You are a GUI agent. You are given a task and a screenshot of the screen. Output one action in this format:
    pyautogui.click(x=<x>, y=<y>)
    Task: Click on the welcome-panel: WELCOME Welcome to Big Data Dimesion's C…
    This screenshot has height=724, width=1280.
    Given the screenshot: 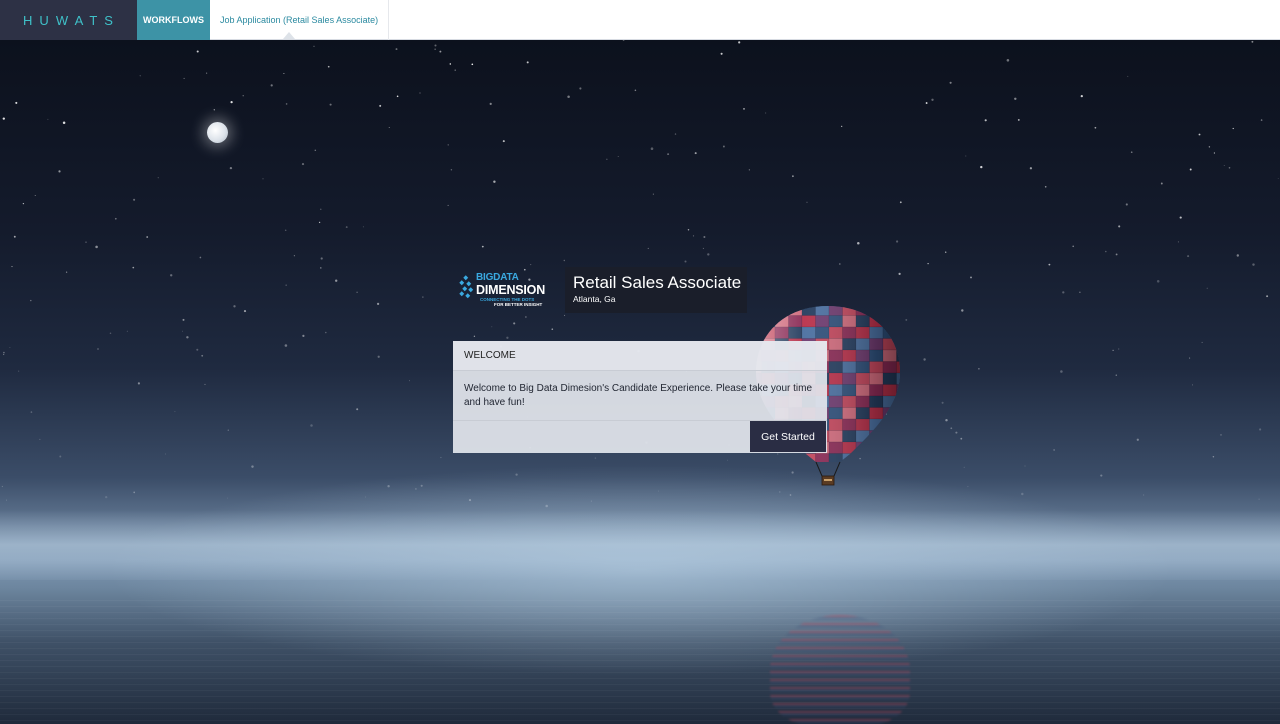 What is the action you would take?
    pyautogui.click(x=640, y=397)
    